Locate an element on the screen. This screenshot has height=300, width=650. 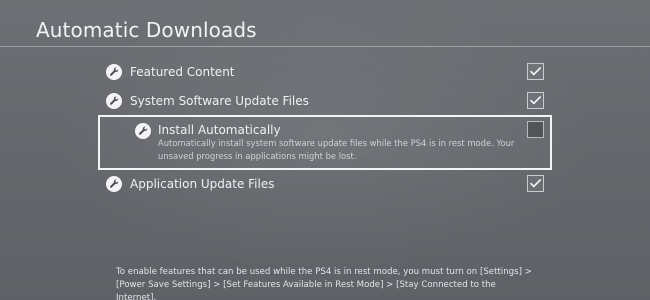
setting-label: System Software Update Files is located at coordinates (219, 101).